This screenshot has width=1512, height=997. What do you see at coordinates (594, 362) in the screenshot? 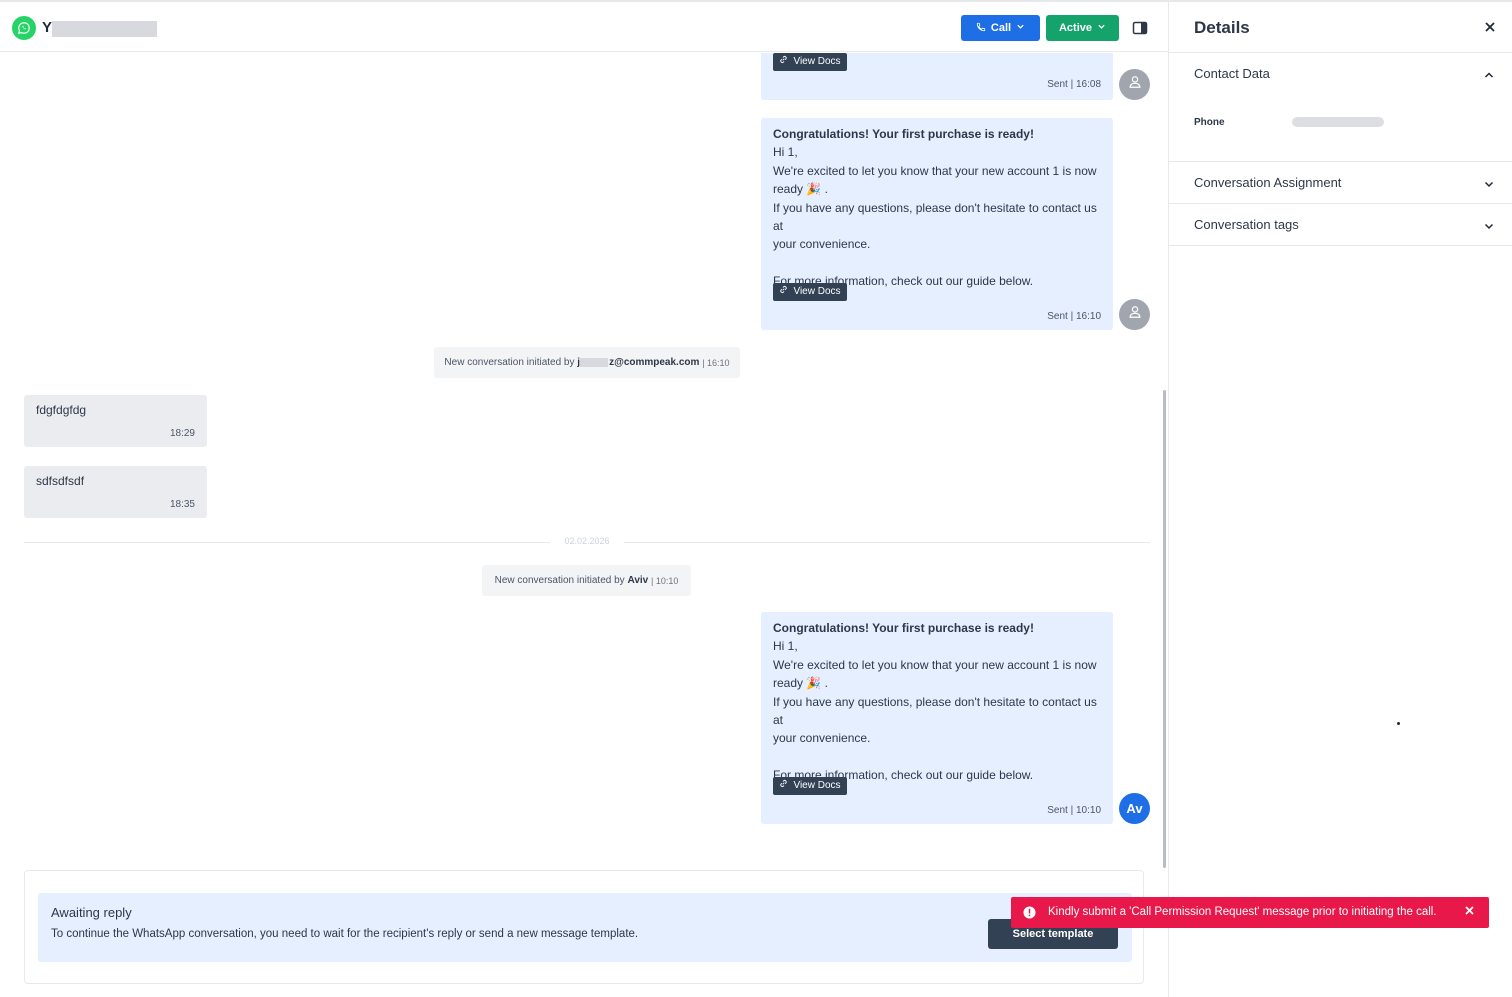
I see `email-redacted` at bounding box center [594, 362].